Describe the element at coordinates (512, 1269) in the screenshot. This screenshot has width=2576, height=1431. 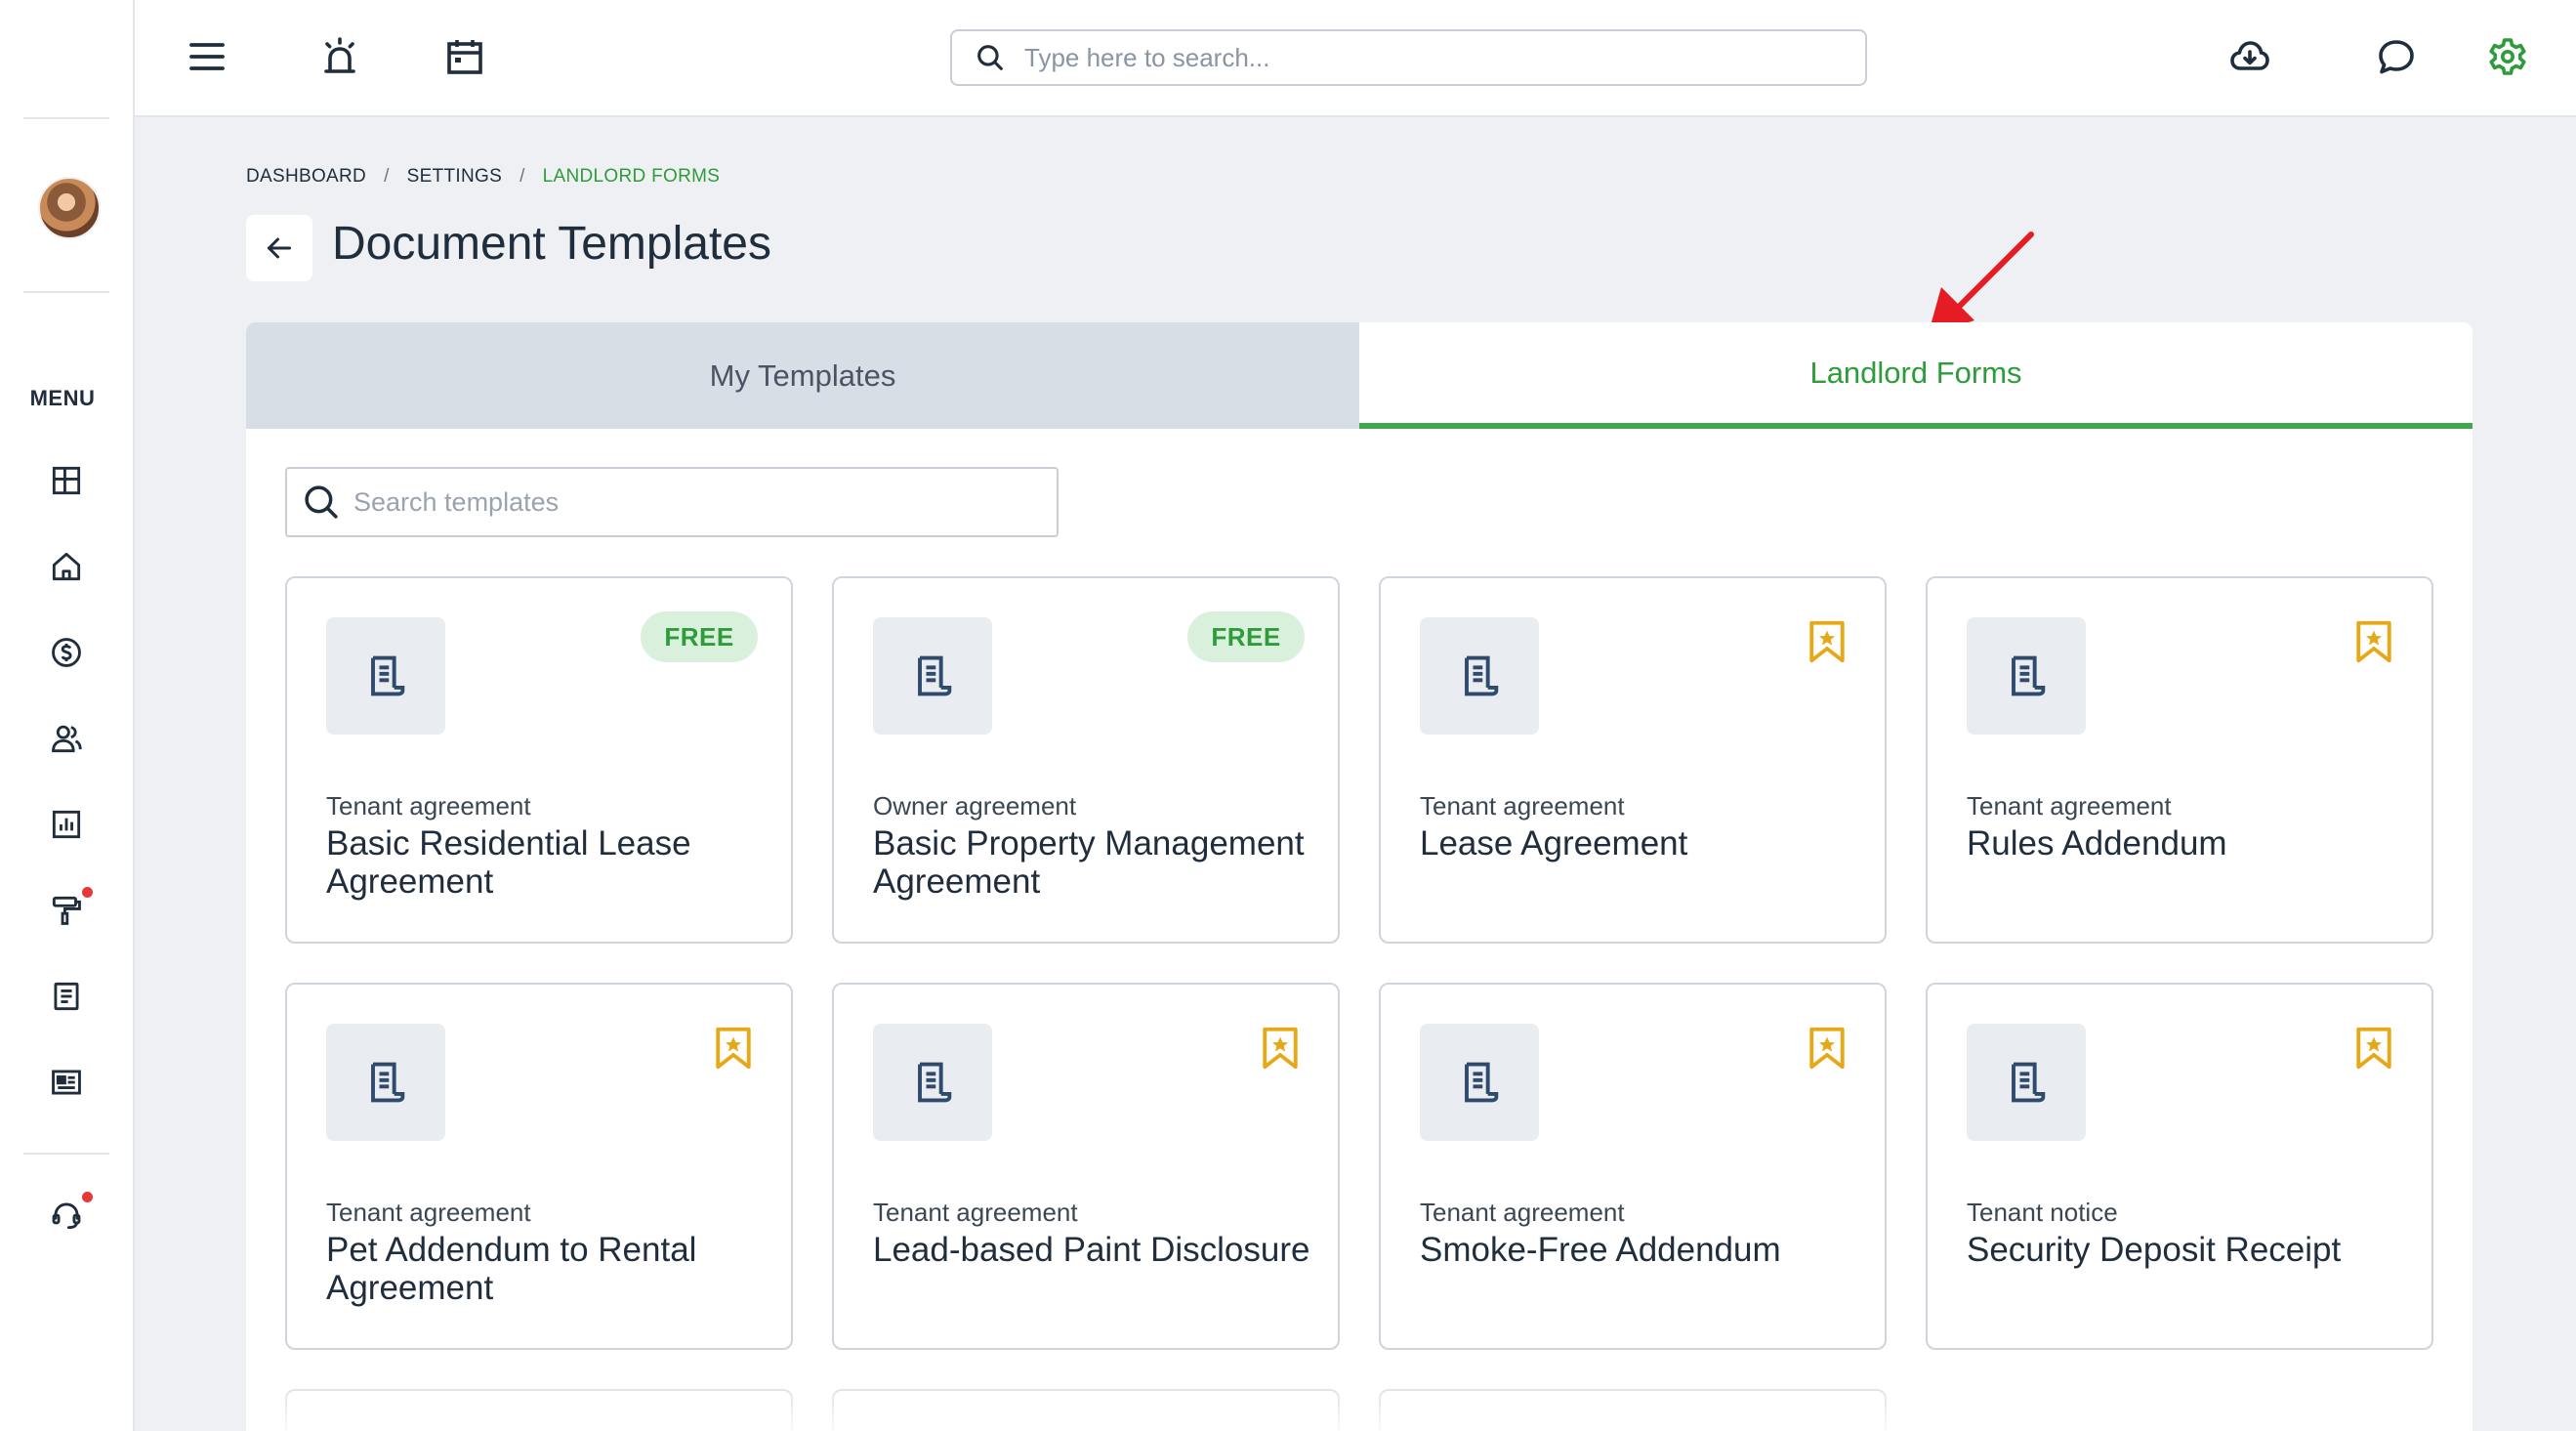
I see `template-title: Pet Addendum to Rental Agreement` at that location.